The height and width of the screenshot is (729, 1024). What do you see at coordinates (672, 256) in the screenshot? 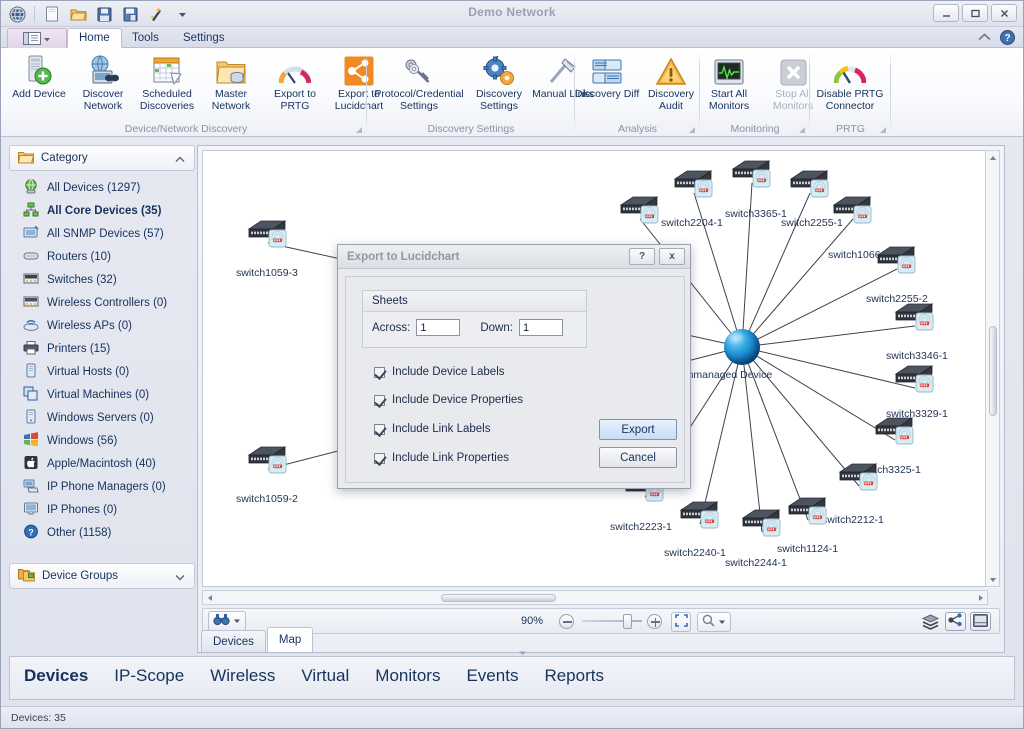
I see `dialog-close-button: x` at bounding box center [672, 256].